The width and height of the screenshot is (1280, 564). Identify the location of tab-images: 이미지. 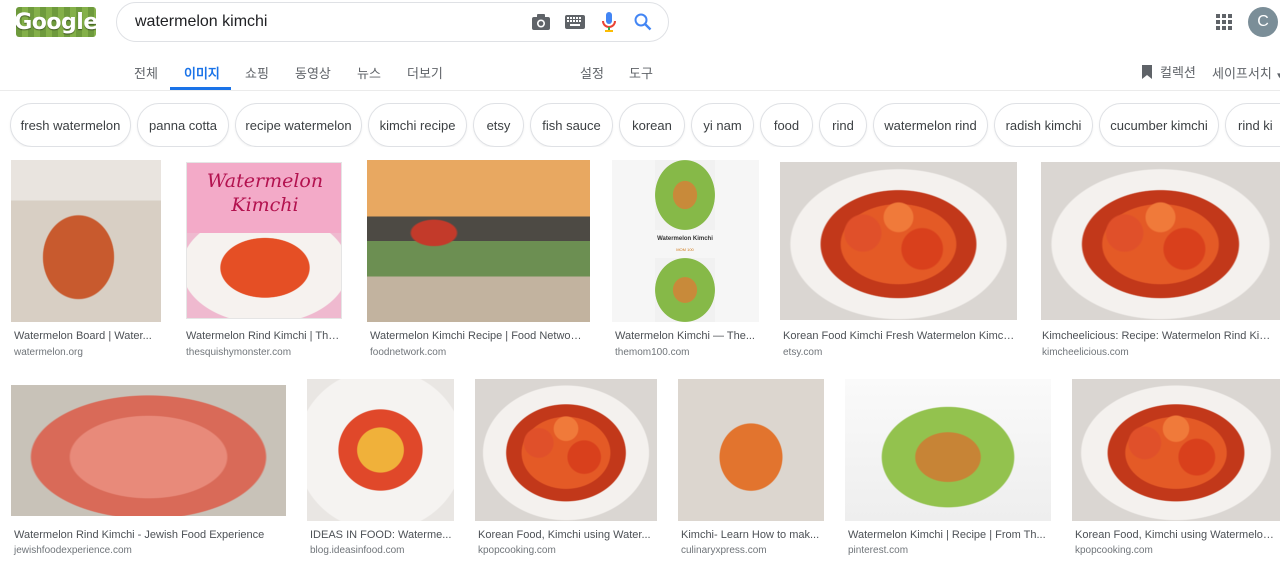
(202, 72).